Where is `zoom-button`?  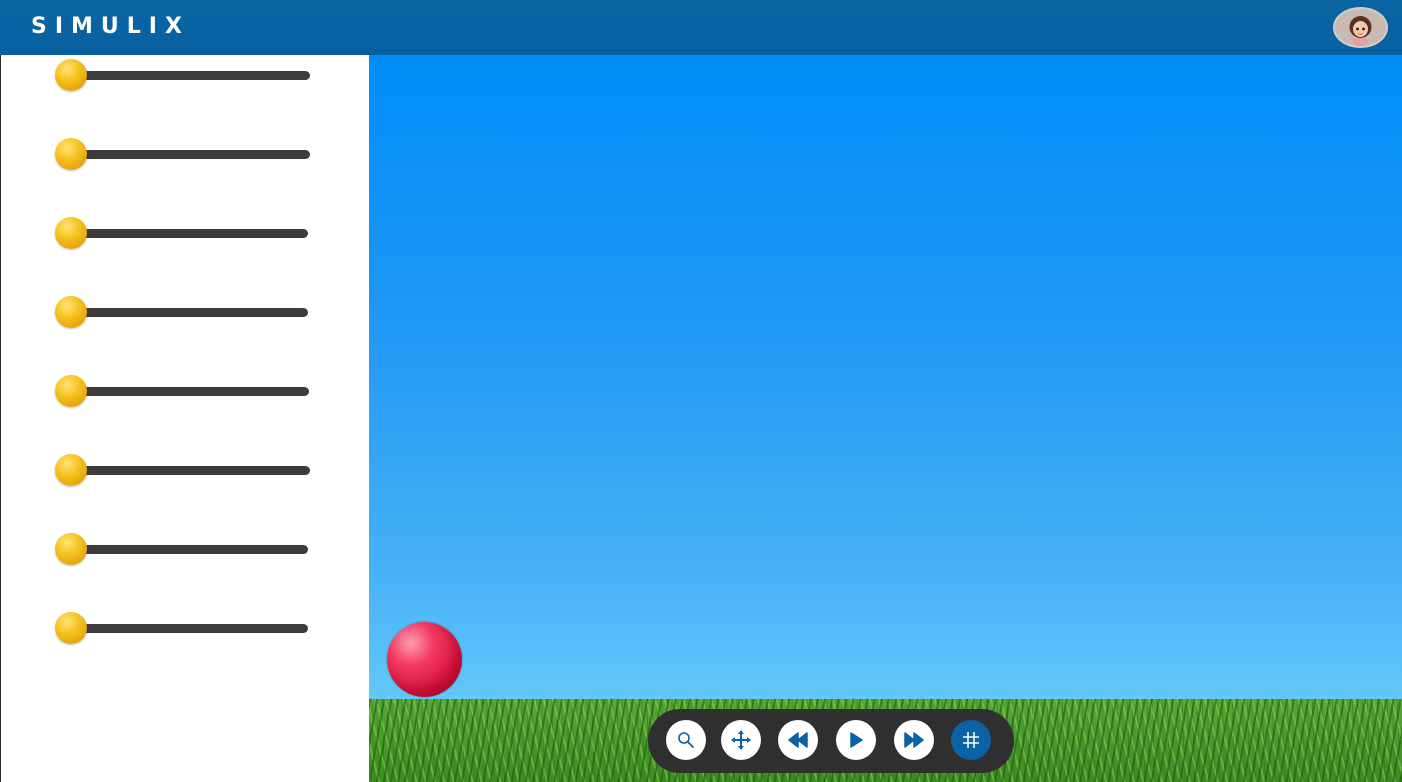
zoom-button is located at coordinates (686, 740).